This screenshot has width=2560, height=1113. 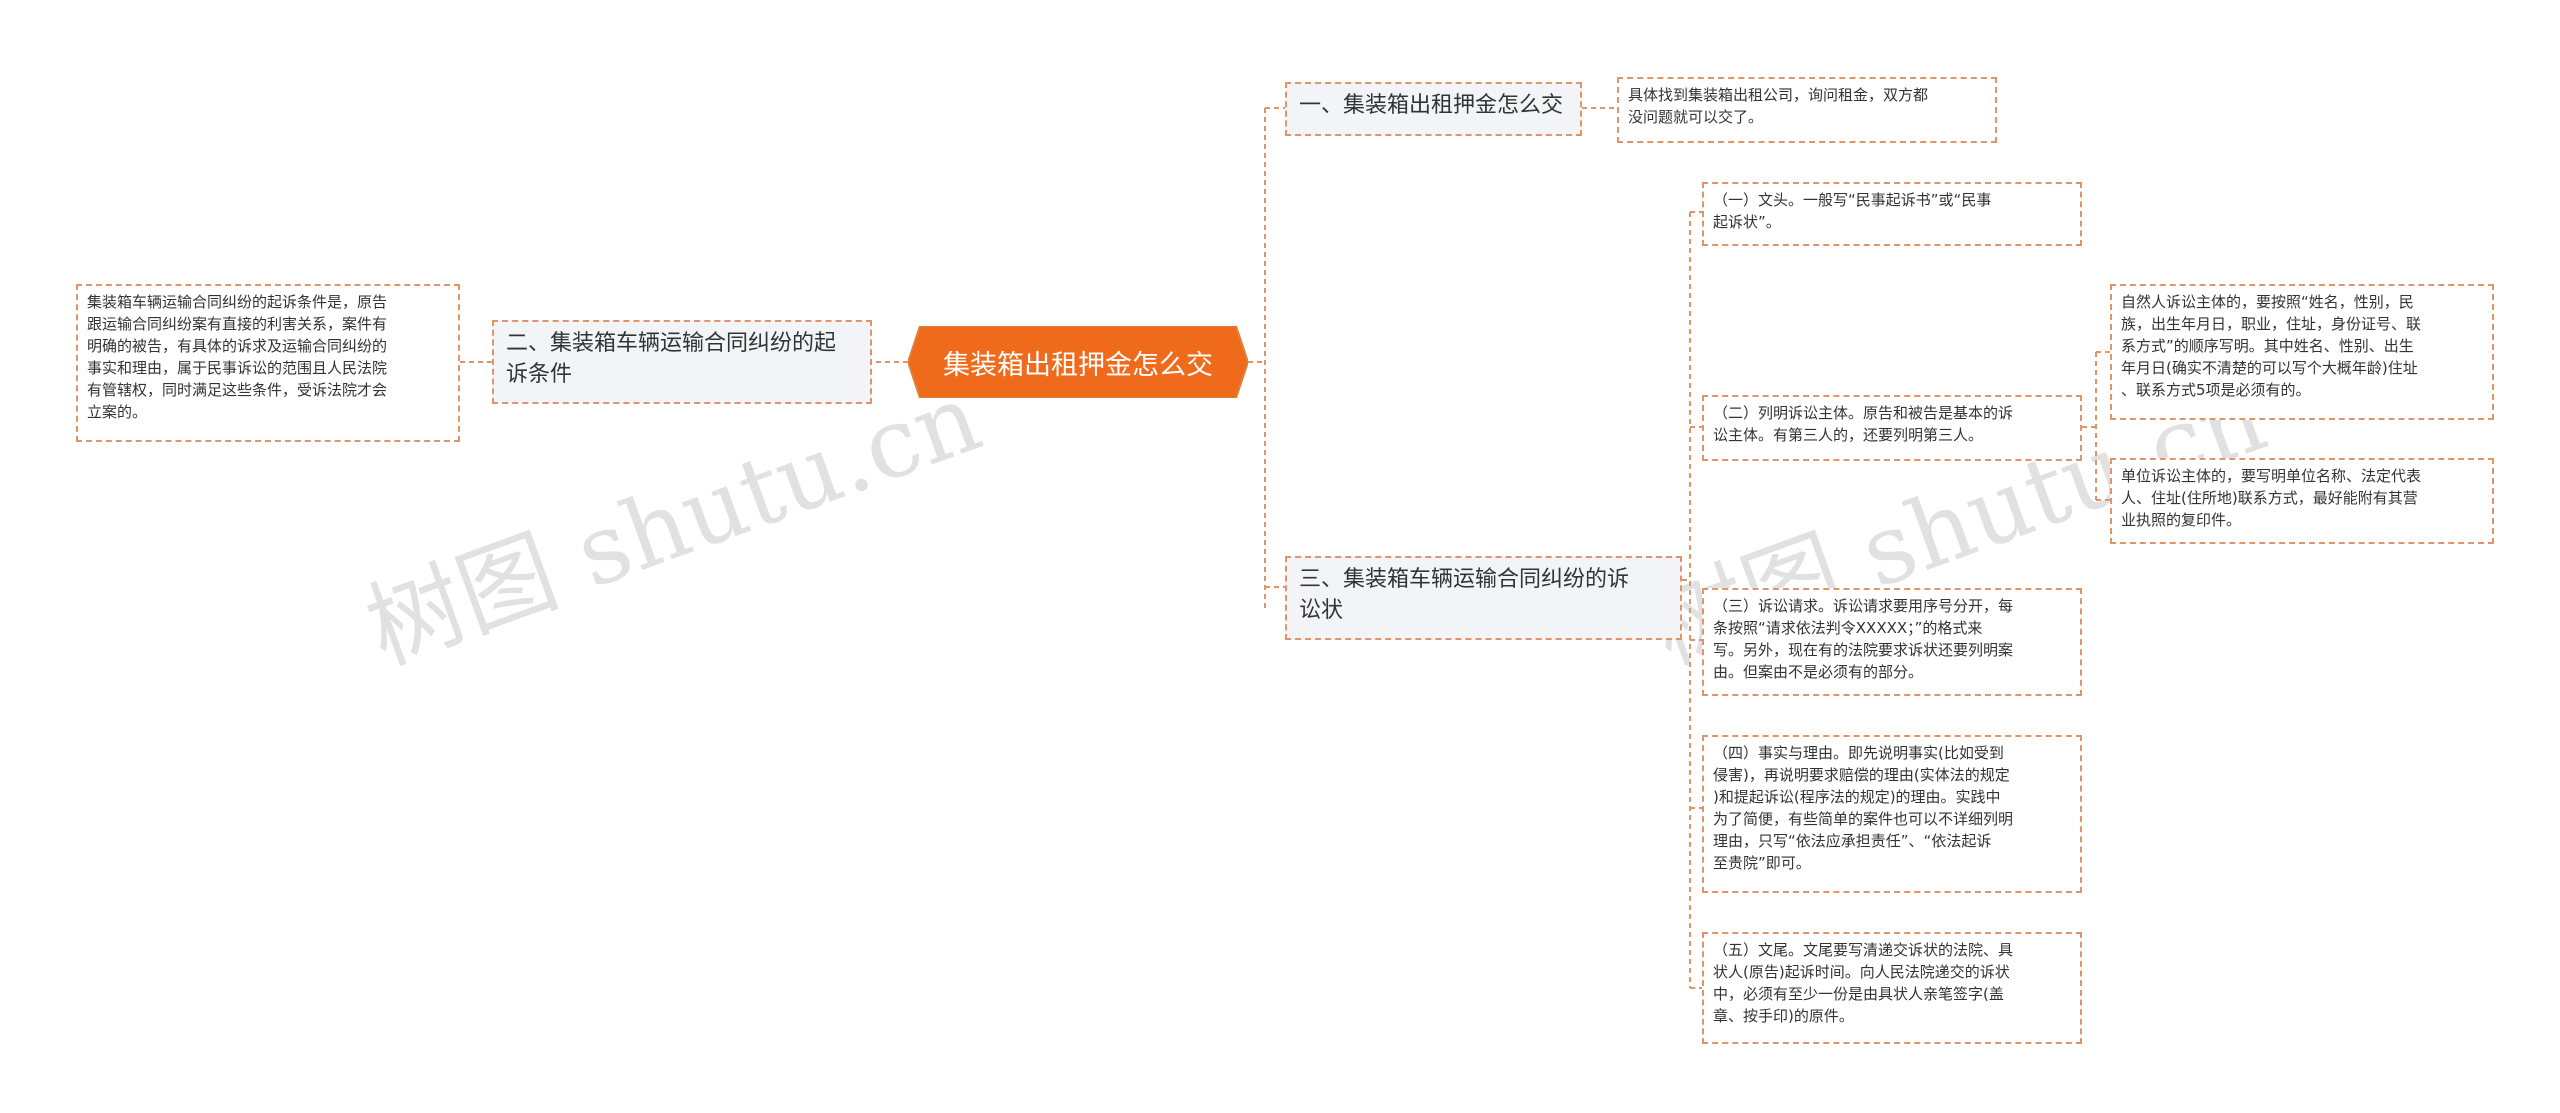 What do you see at coordinates (1892, 428) in the screenshot?
I see `leaf-b3-parties: （二）列明诉讼主体。原告和被告是基本的诉 讼主体。有第三人的，还要列明第三人。` at bounding box center [1892, 428].